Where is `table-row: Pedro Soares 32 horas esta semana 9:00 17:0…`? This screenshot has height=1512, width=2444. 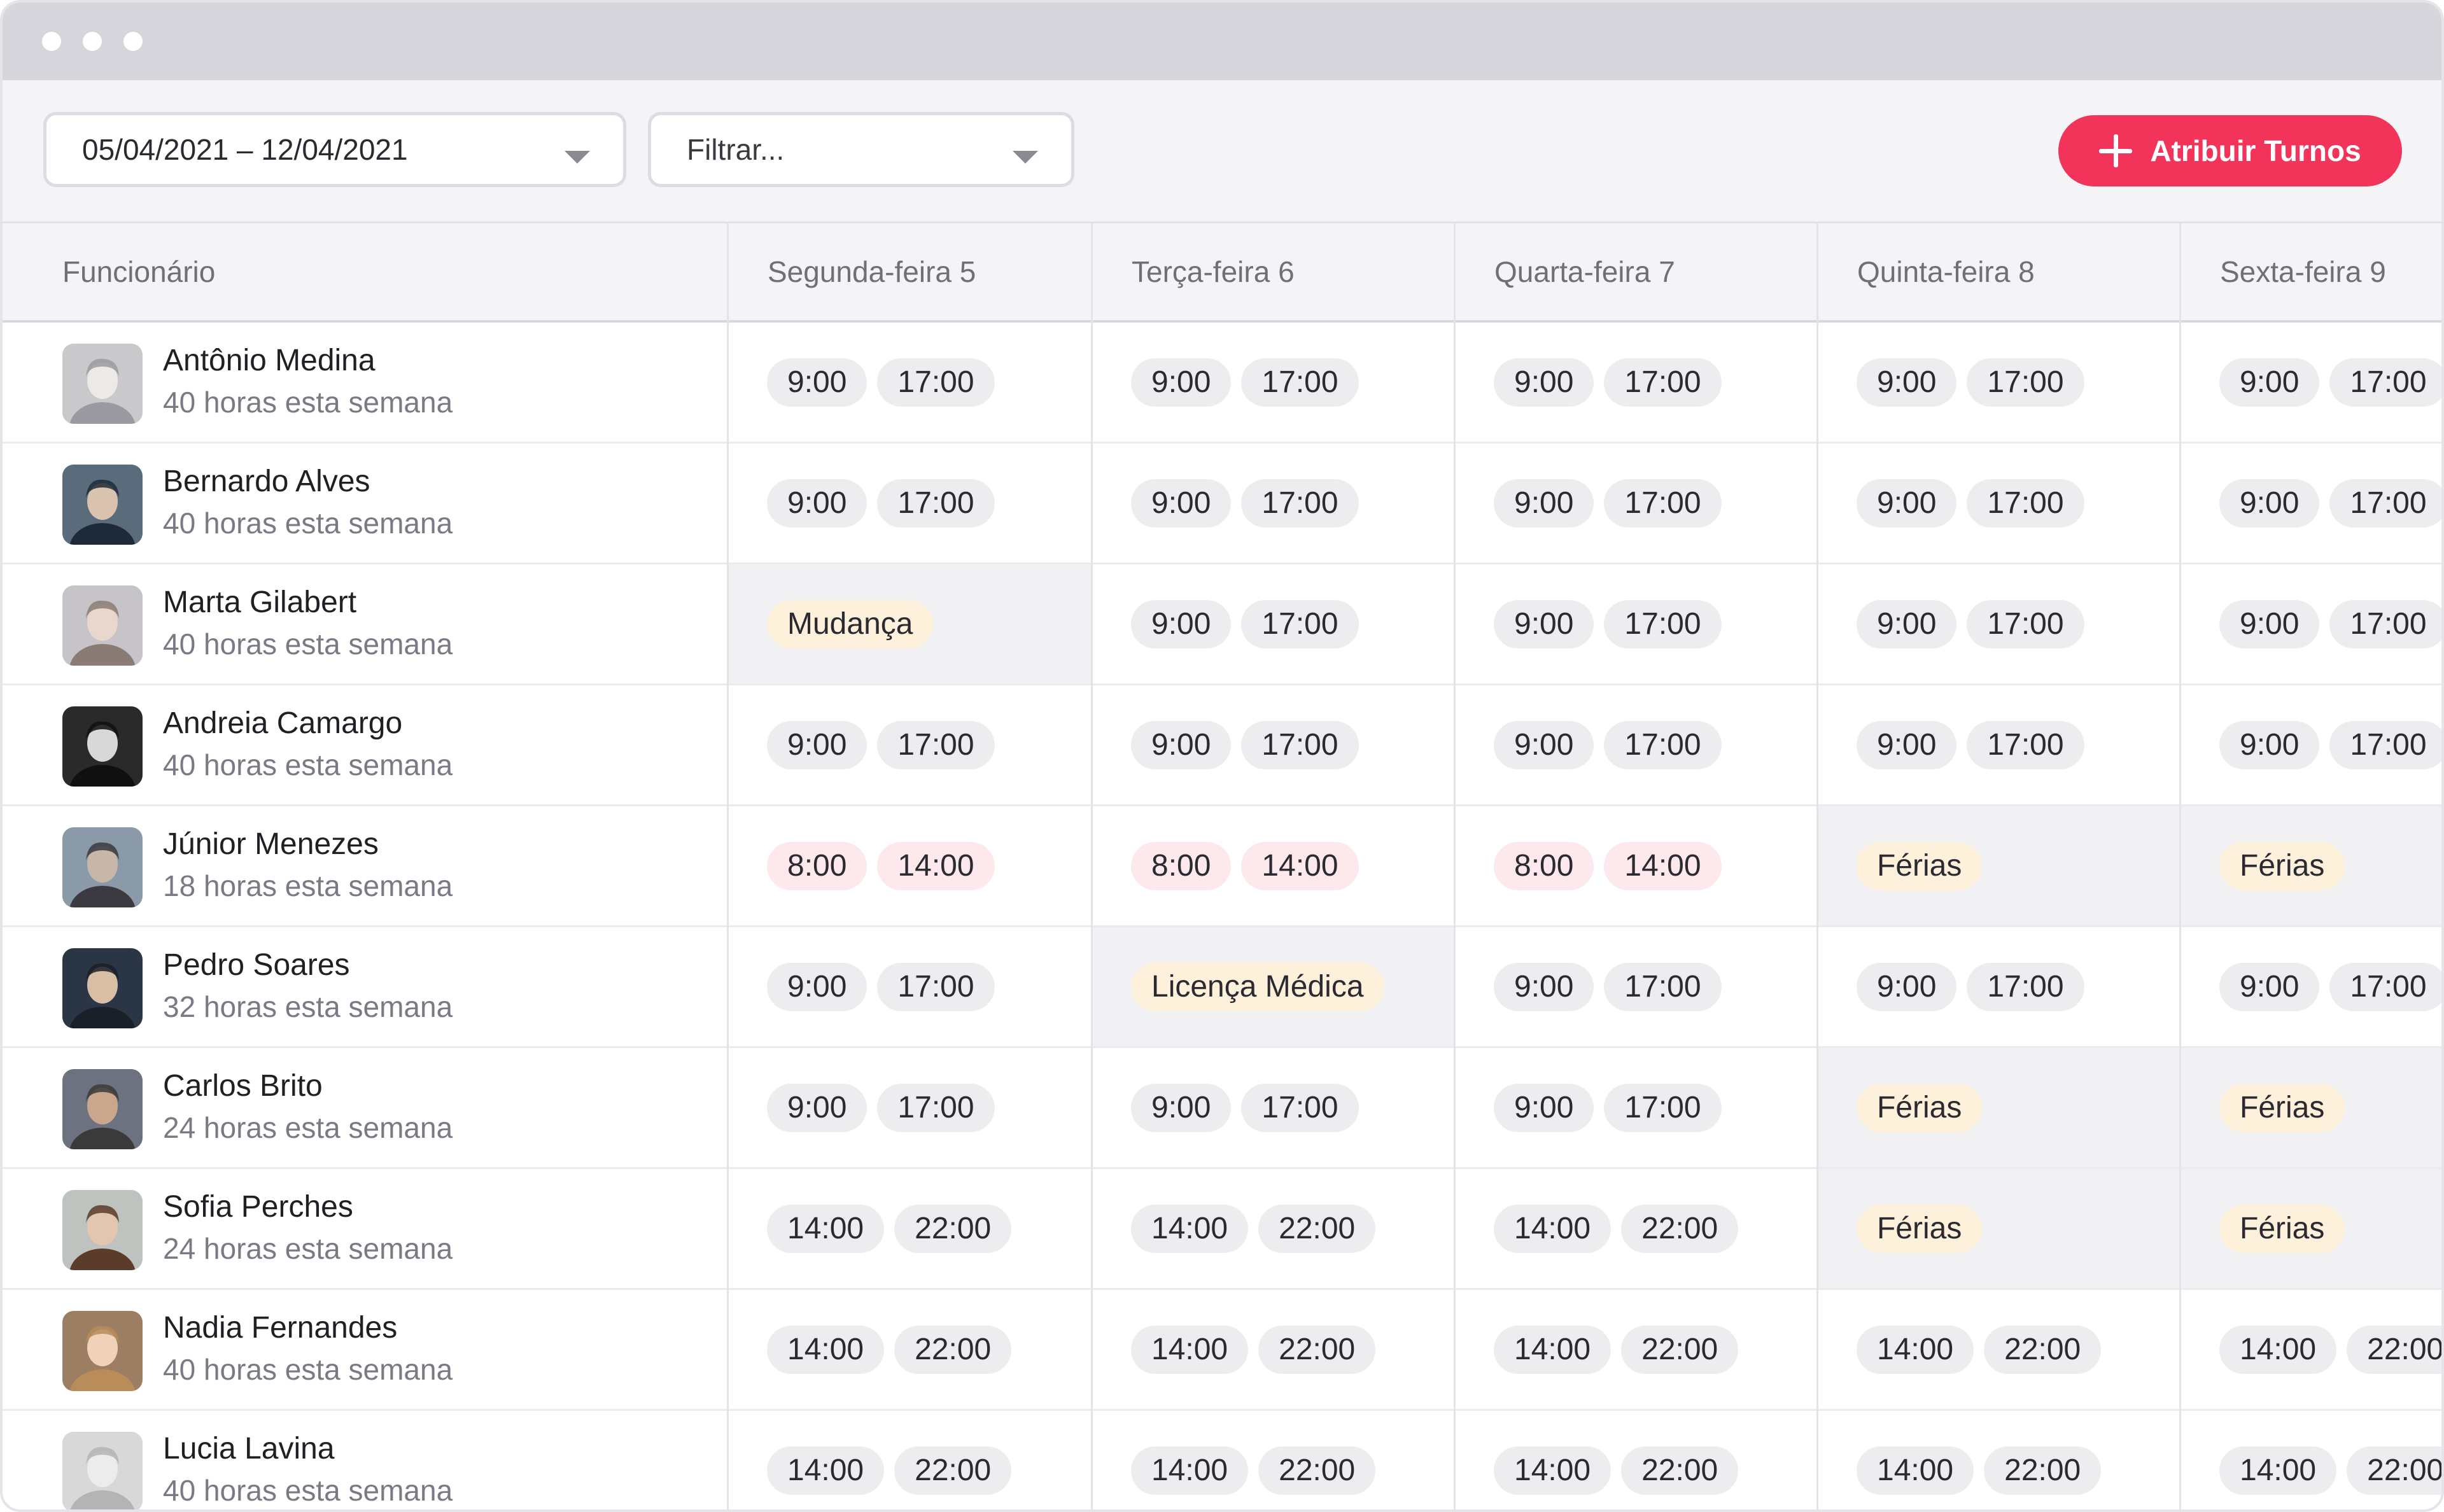 table-row: Pedro Soares 32 horas esta semana 9:00 17:0… is located at coordinates (1222, 987).